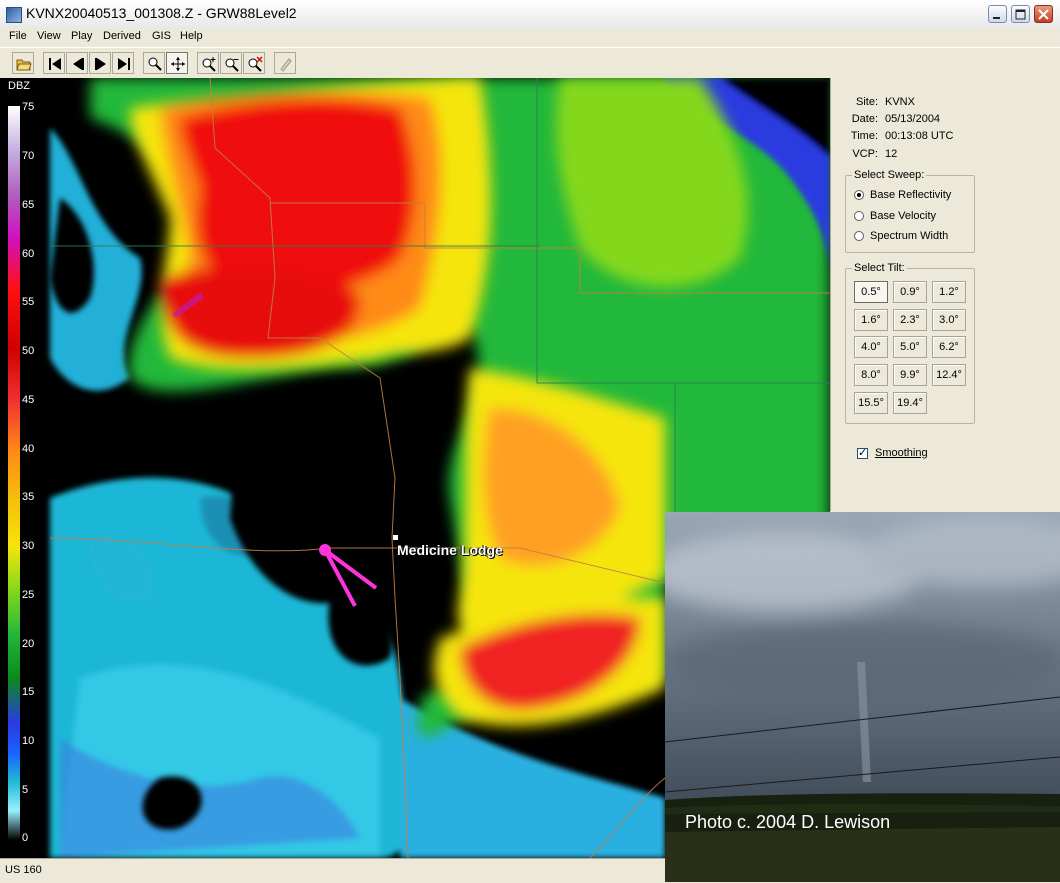 The image size is (1060, 883). Describe the element at coordinates (81, 36) in the screenshot. I see `menu-play: Play` at that location.